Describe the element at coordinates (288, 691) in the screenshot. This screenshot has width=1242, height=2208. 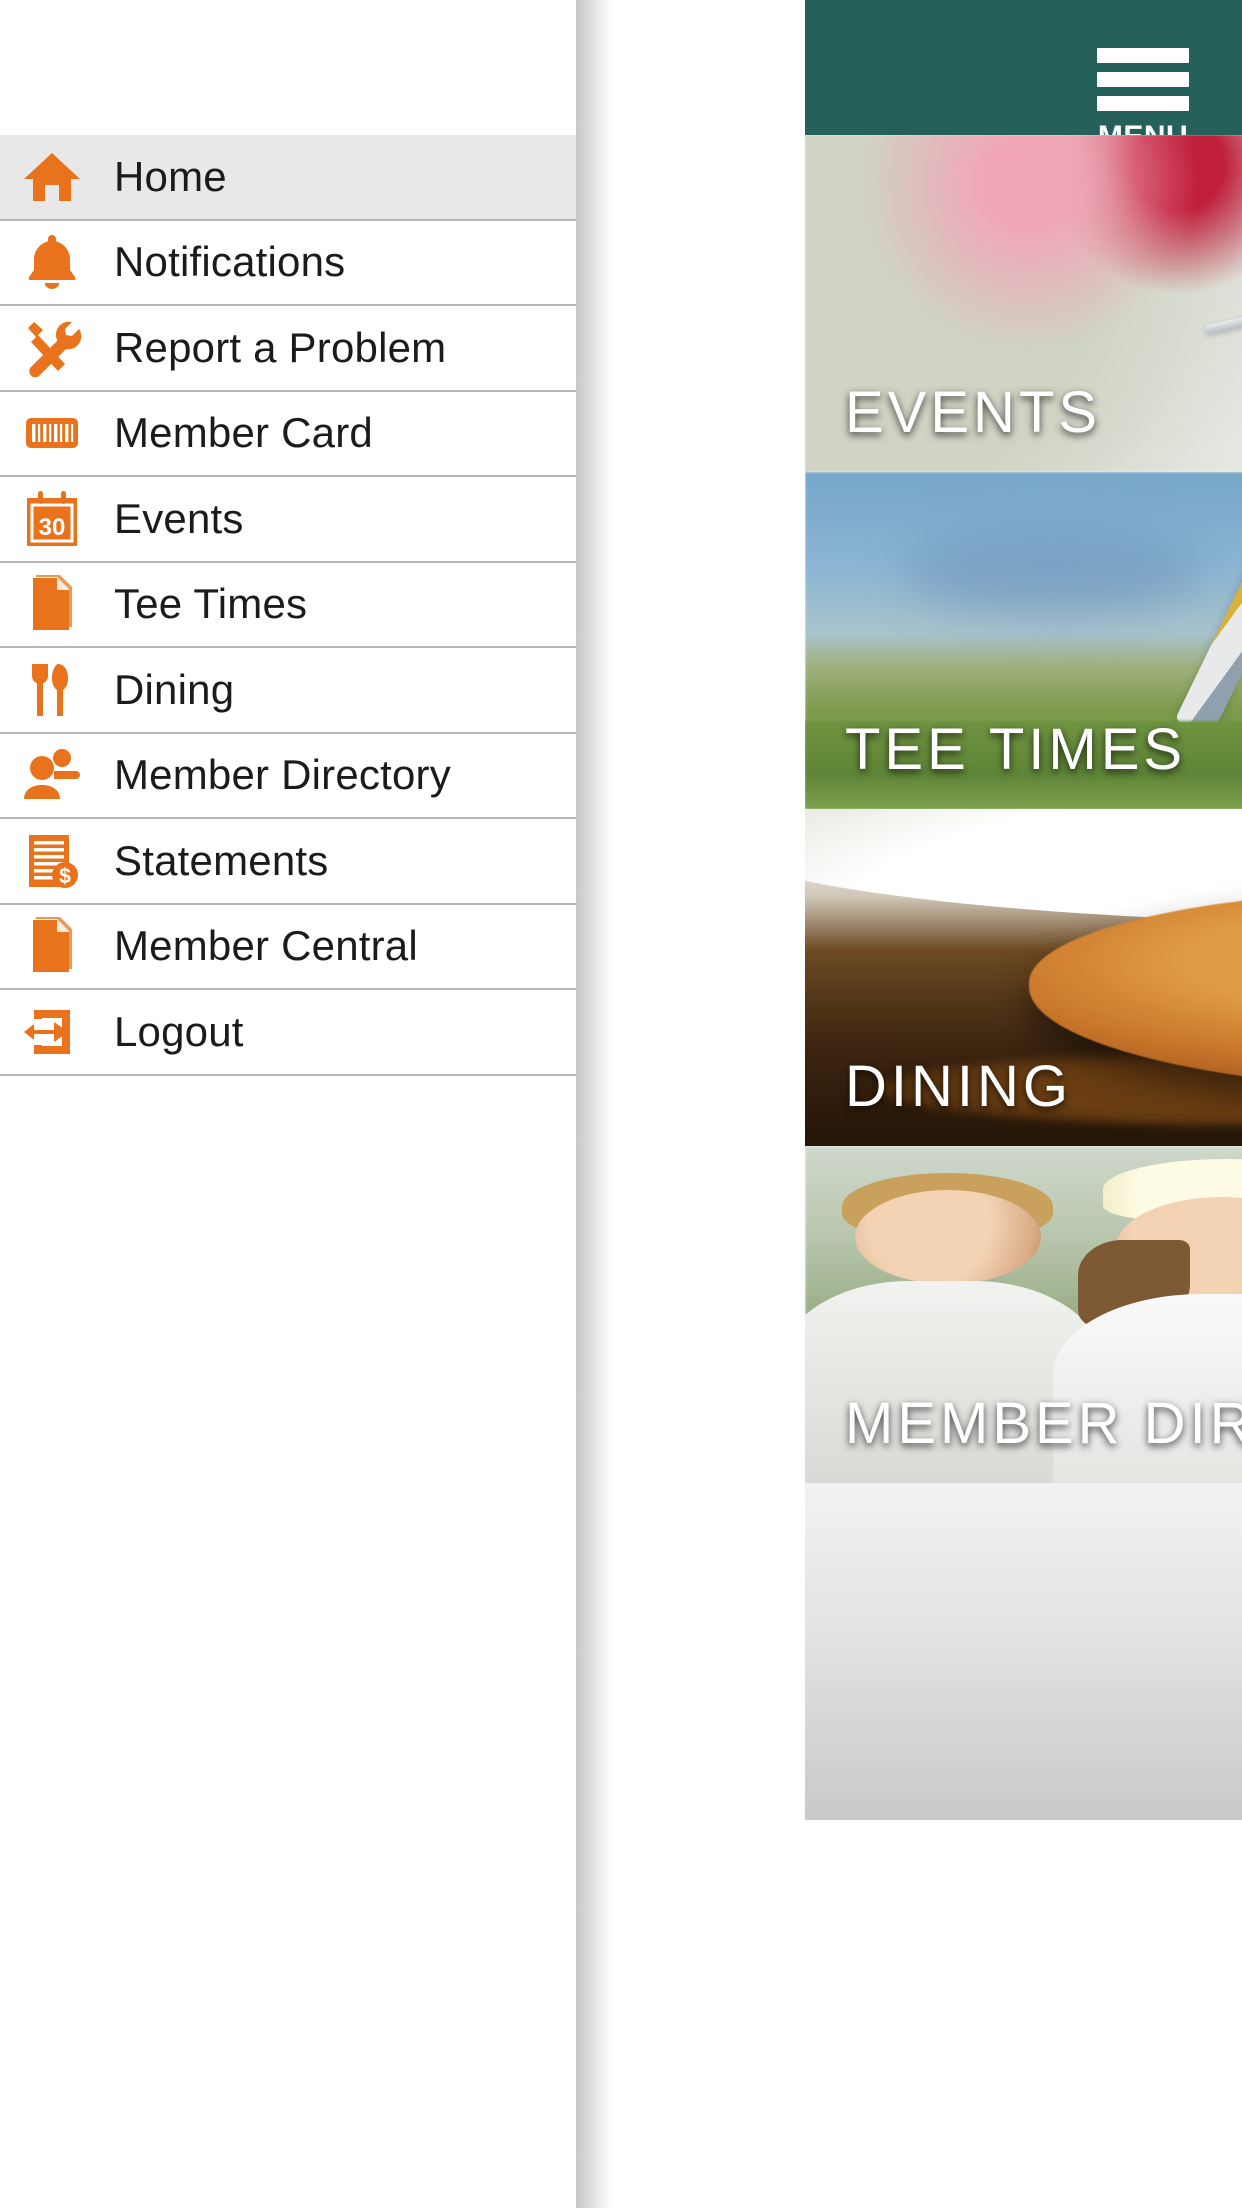
I see `sidebar-item-dining: Dining` at that location.